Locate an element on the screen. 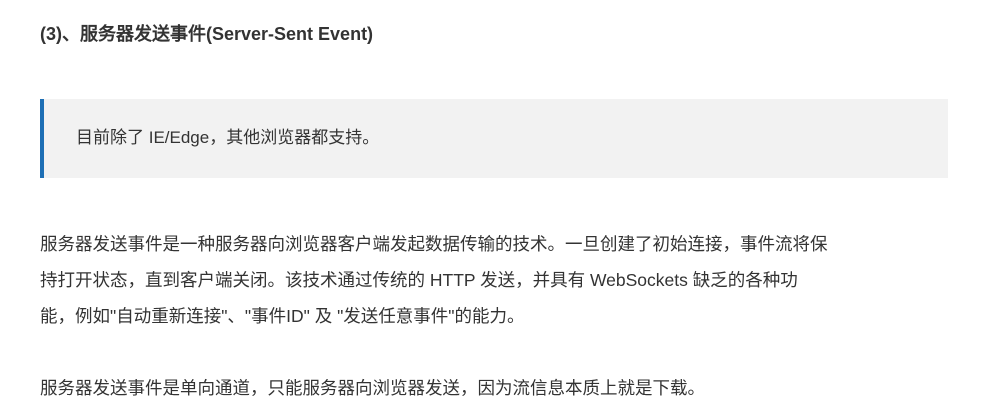  section-heading: (3)、服务器发送事件(Server-Sent Event) is located at coordinates (207, 34).